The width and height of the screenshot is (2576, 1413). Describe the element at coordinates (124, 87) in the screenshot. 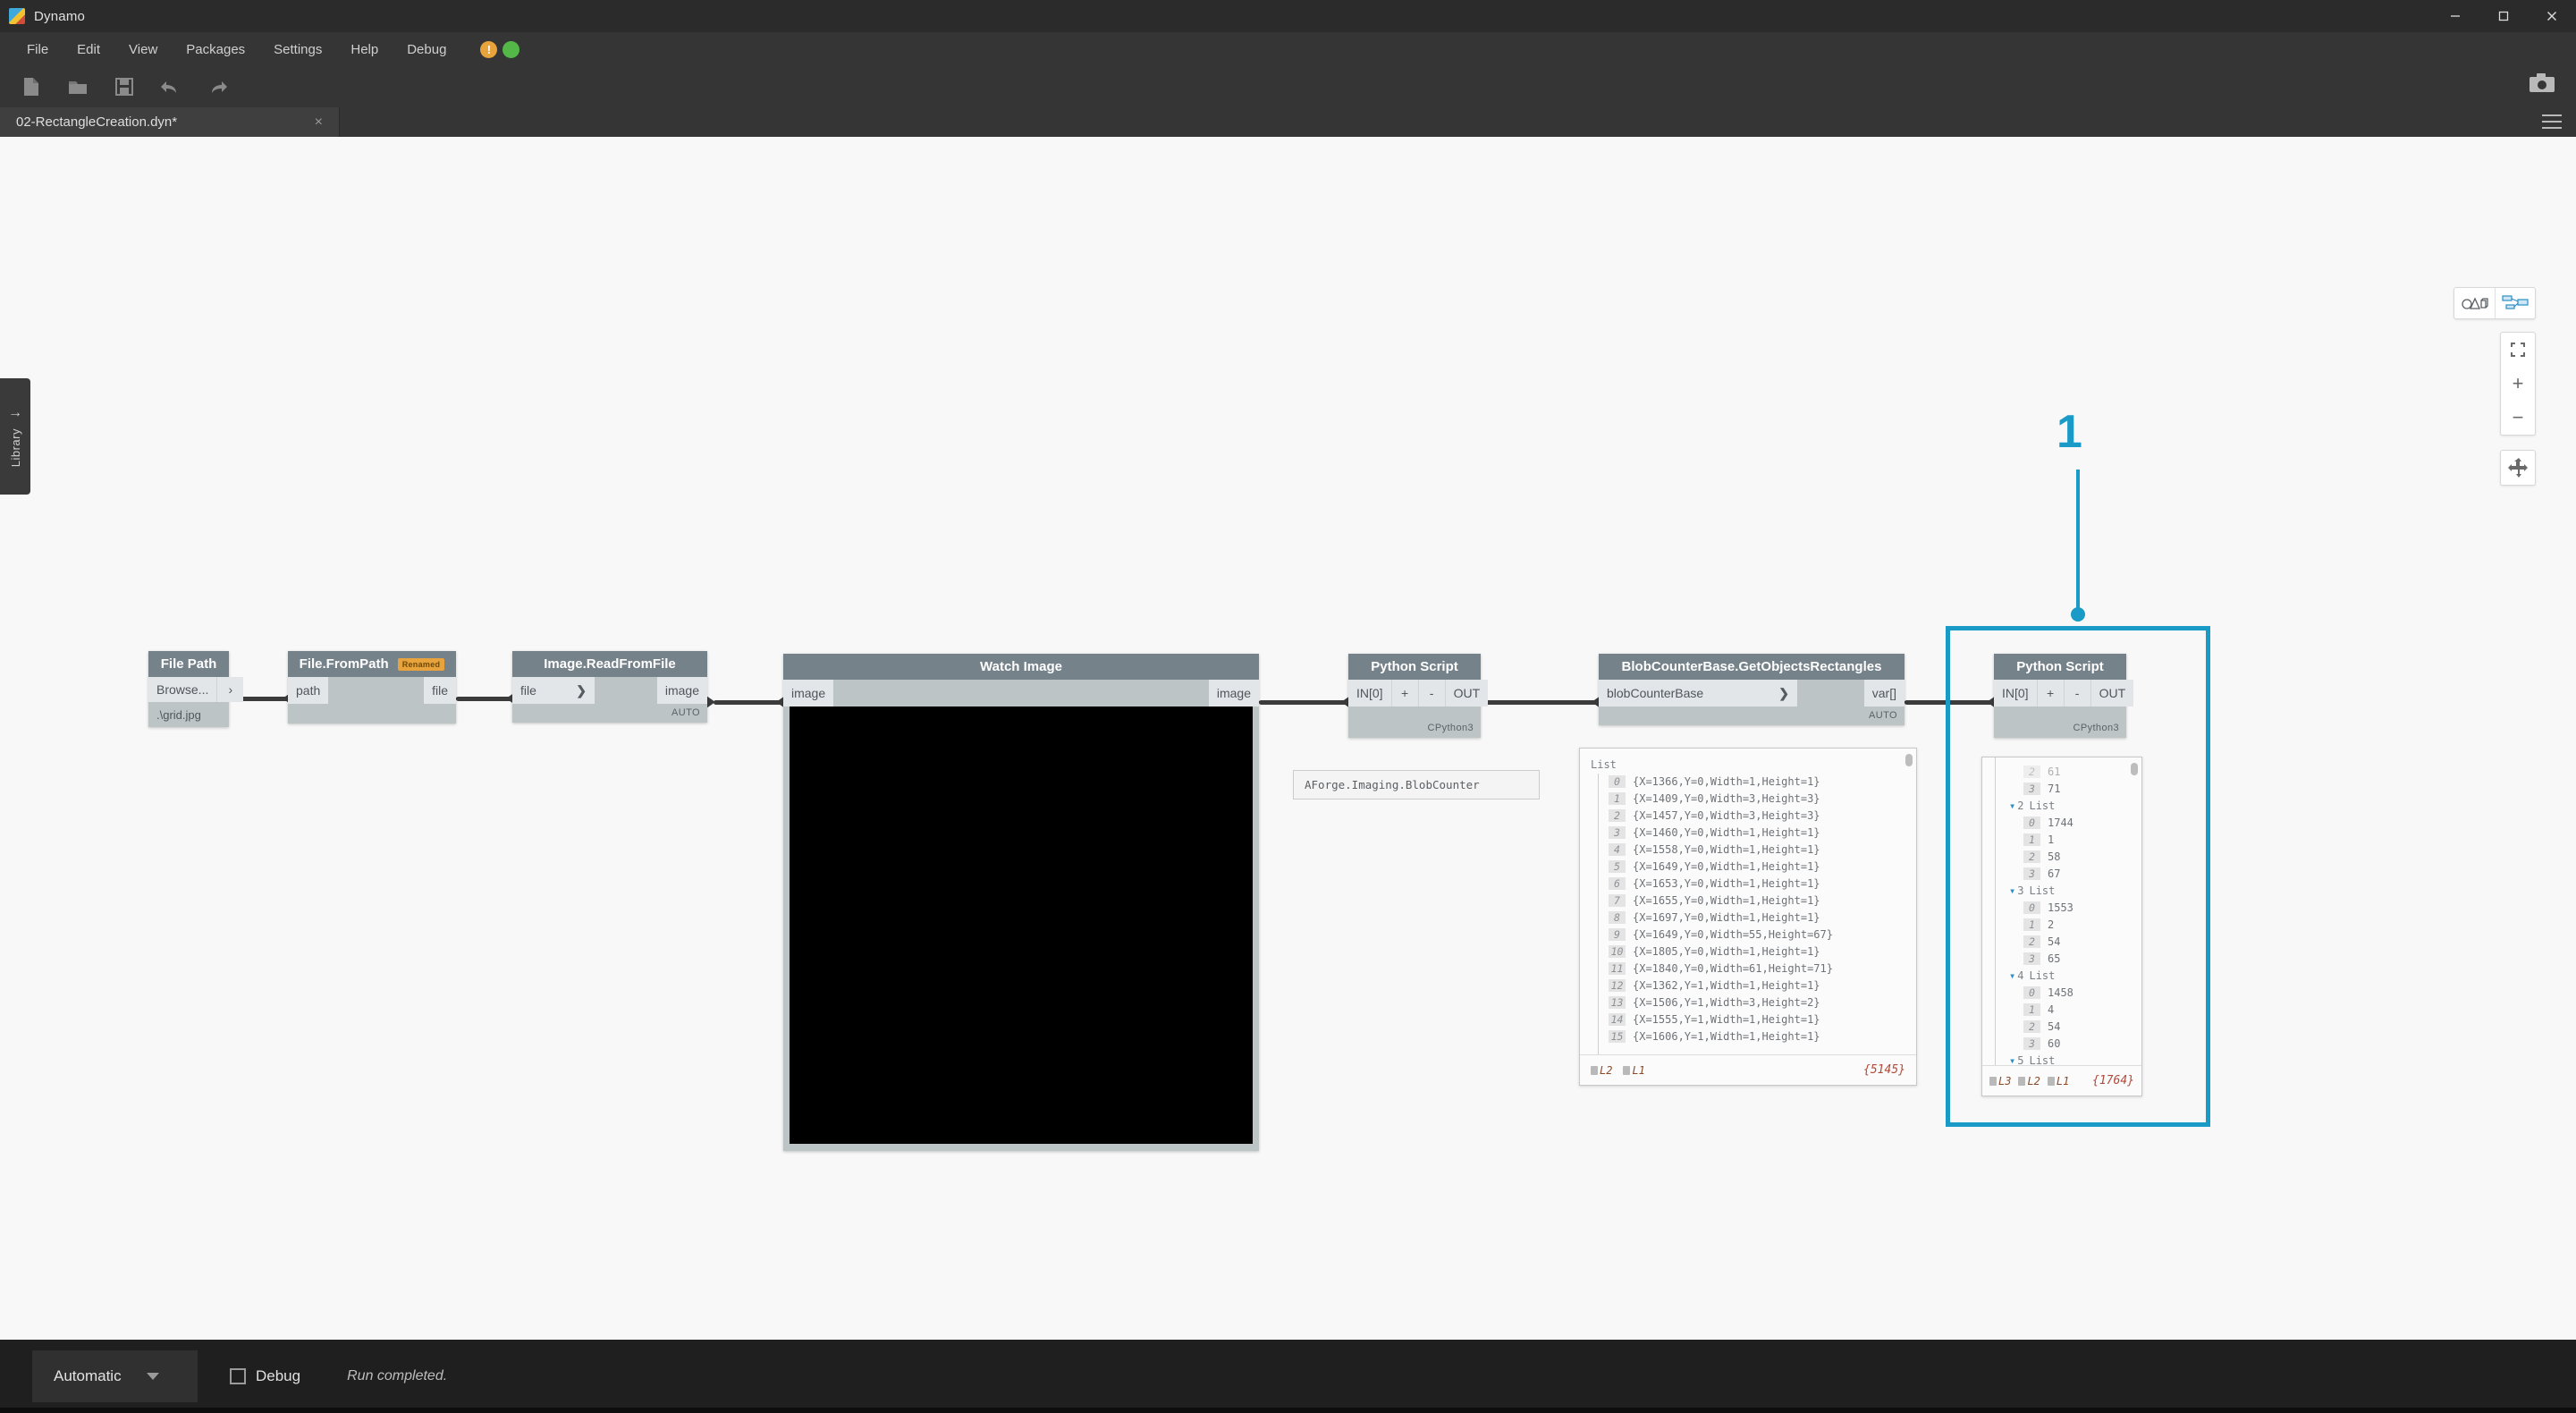

I see `save-file-button` at that location.